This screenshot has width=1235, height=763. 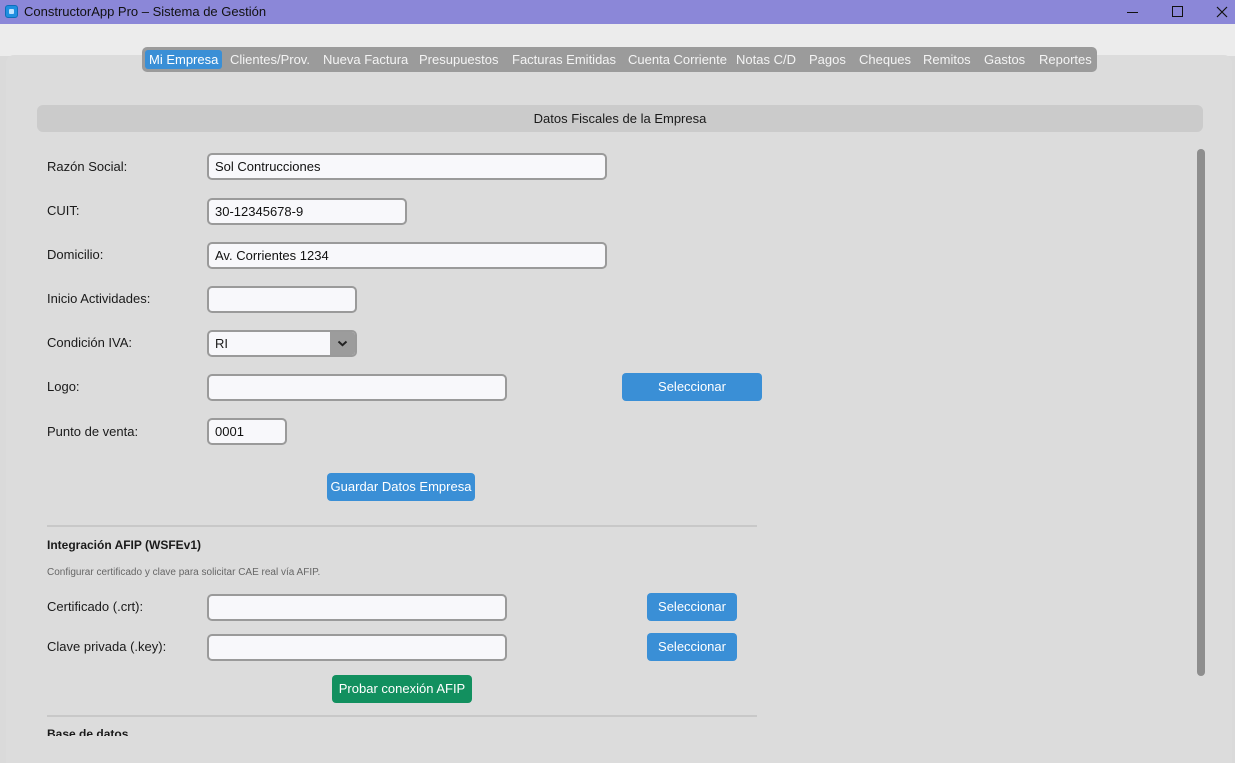 I want to click on tab-pagos: Pagos, so click(x=827, y=59).